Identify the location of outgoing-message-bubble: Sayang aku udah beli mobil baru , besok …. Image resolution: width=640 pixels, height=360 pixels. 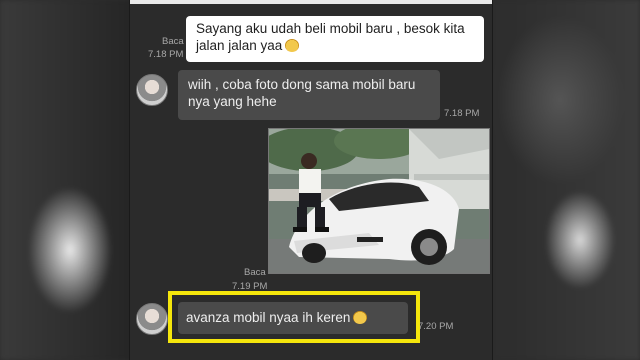
(335, 39).